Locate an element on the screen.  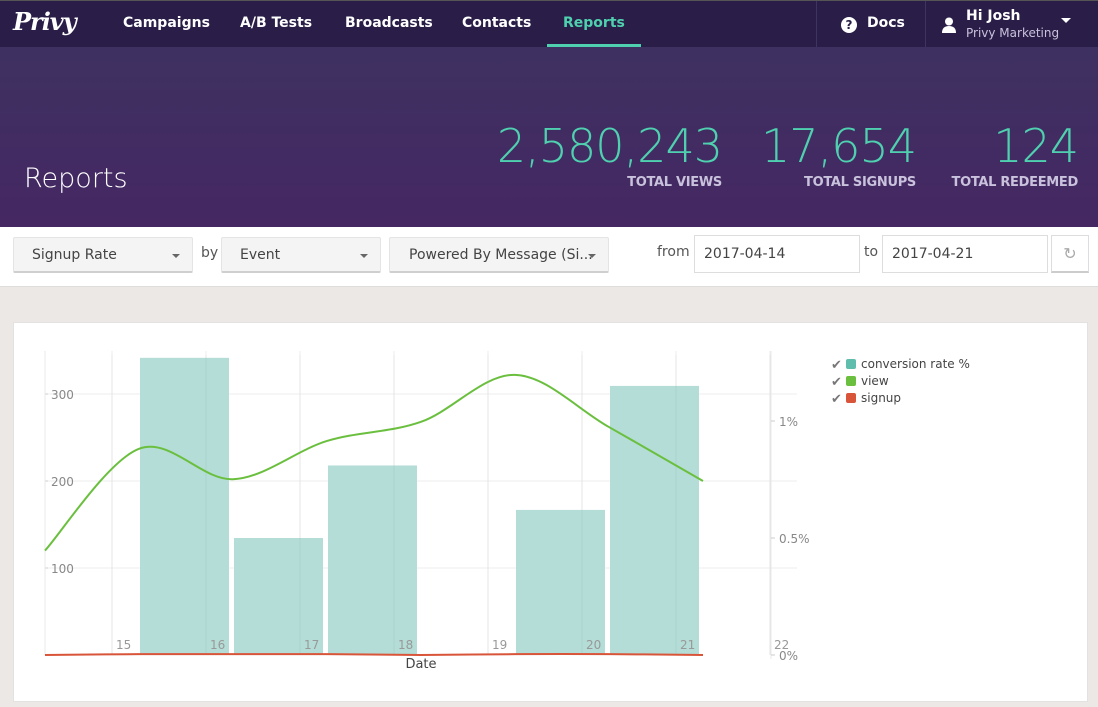
nav-reports: Reports is located at coordinates (594, 24).